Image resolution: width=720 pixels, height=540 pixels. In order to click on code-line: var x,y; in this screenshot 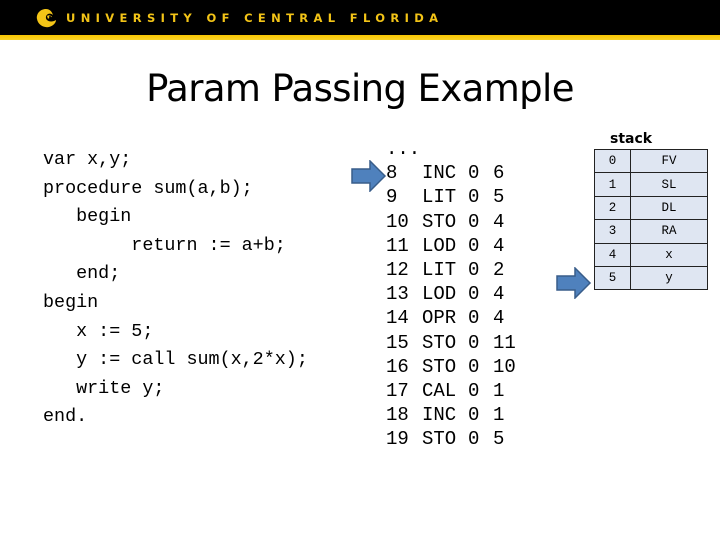, I will do `click(87, 159)`.